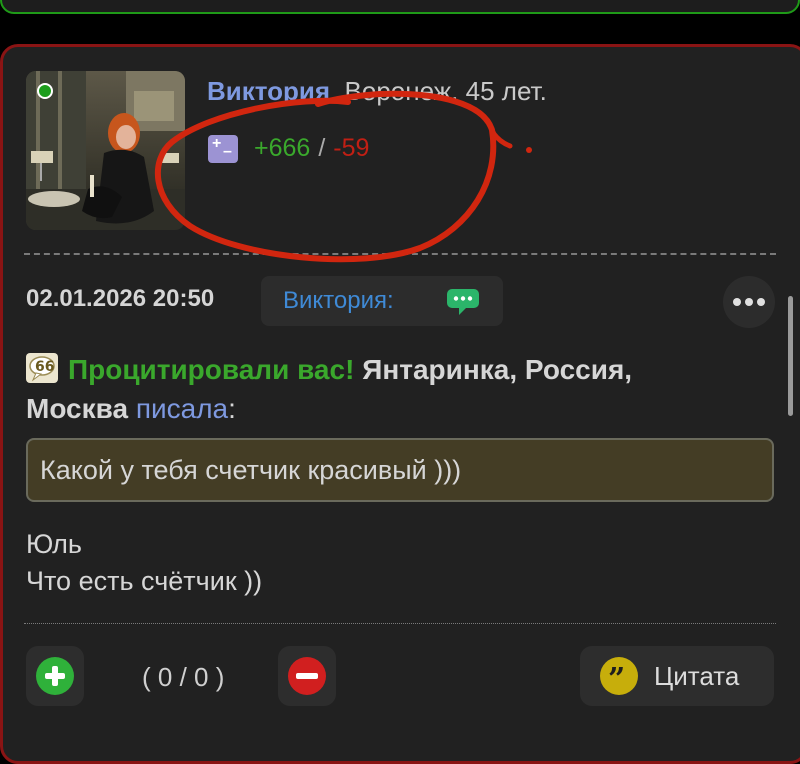  Describe the element at coordinates (351, 148) in the screenshot. I see `rating-minus: -59` at that location.